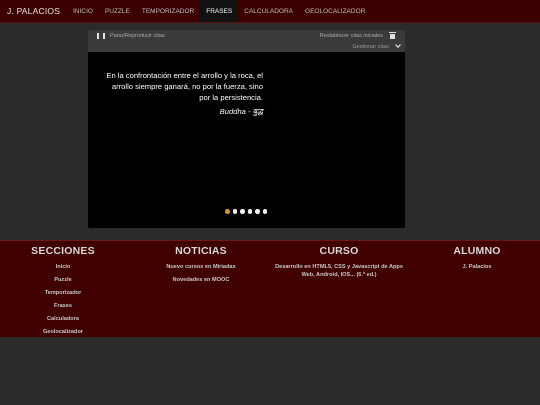  Describe the element at coordinates (63, 306) in the screenshot. I see `footer-link-frases: Frases` at that location.